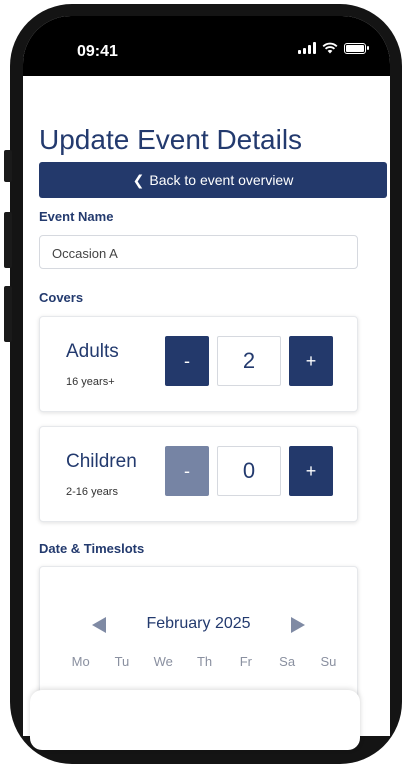 The image size is (409, 764). Describe the element at coordinates (80, 661) in the screenshot. I see `weekday-label: Mo` at that location.